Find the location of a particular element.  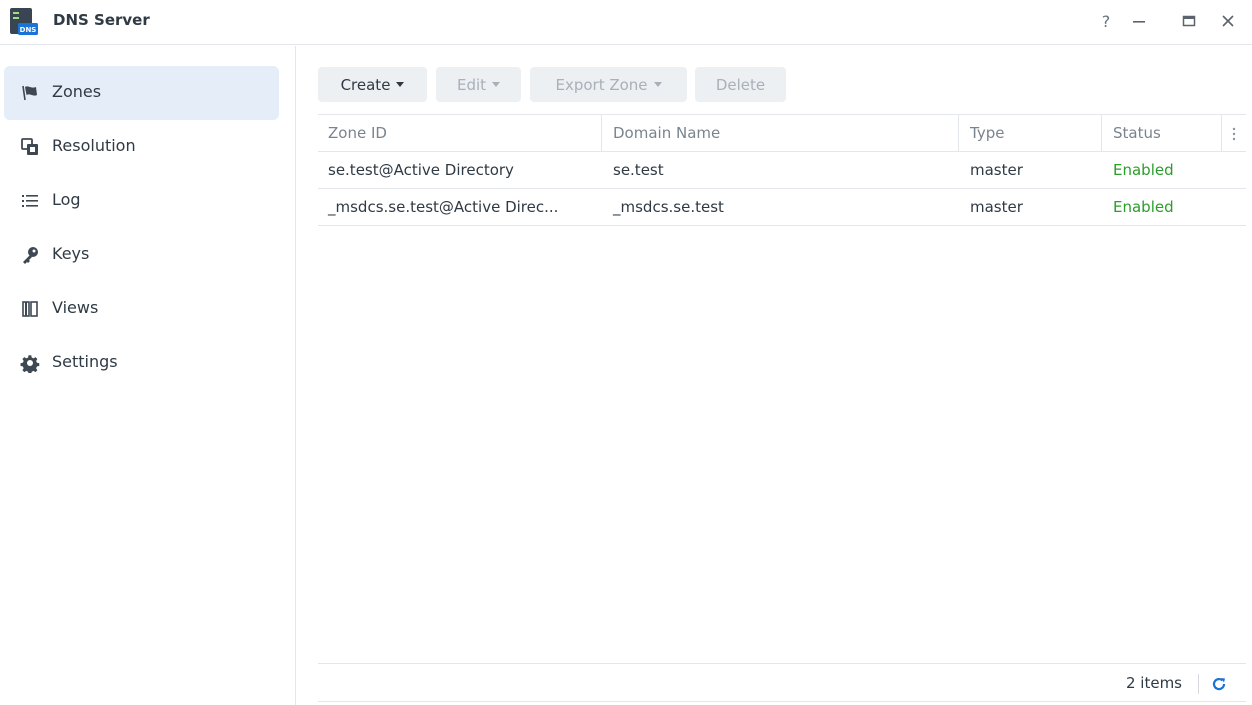

sidebar-item-label: Log is located at coordinates (66, 199).